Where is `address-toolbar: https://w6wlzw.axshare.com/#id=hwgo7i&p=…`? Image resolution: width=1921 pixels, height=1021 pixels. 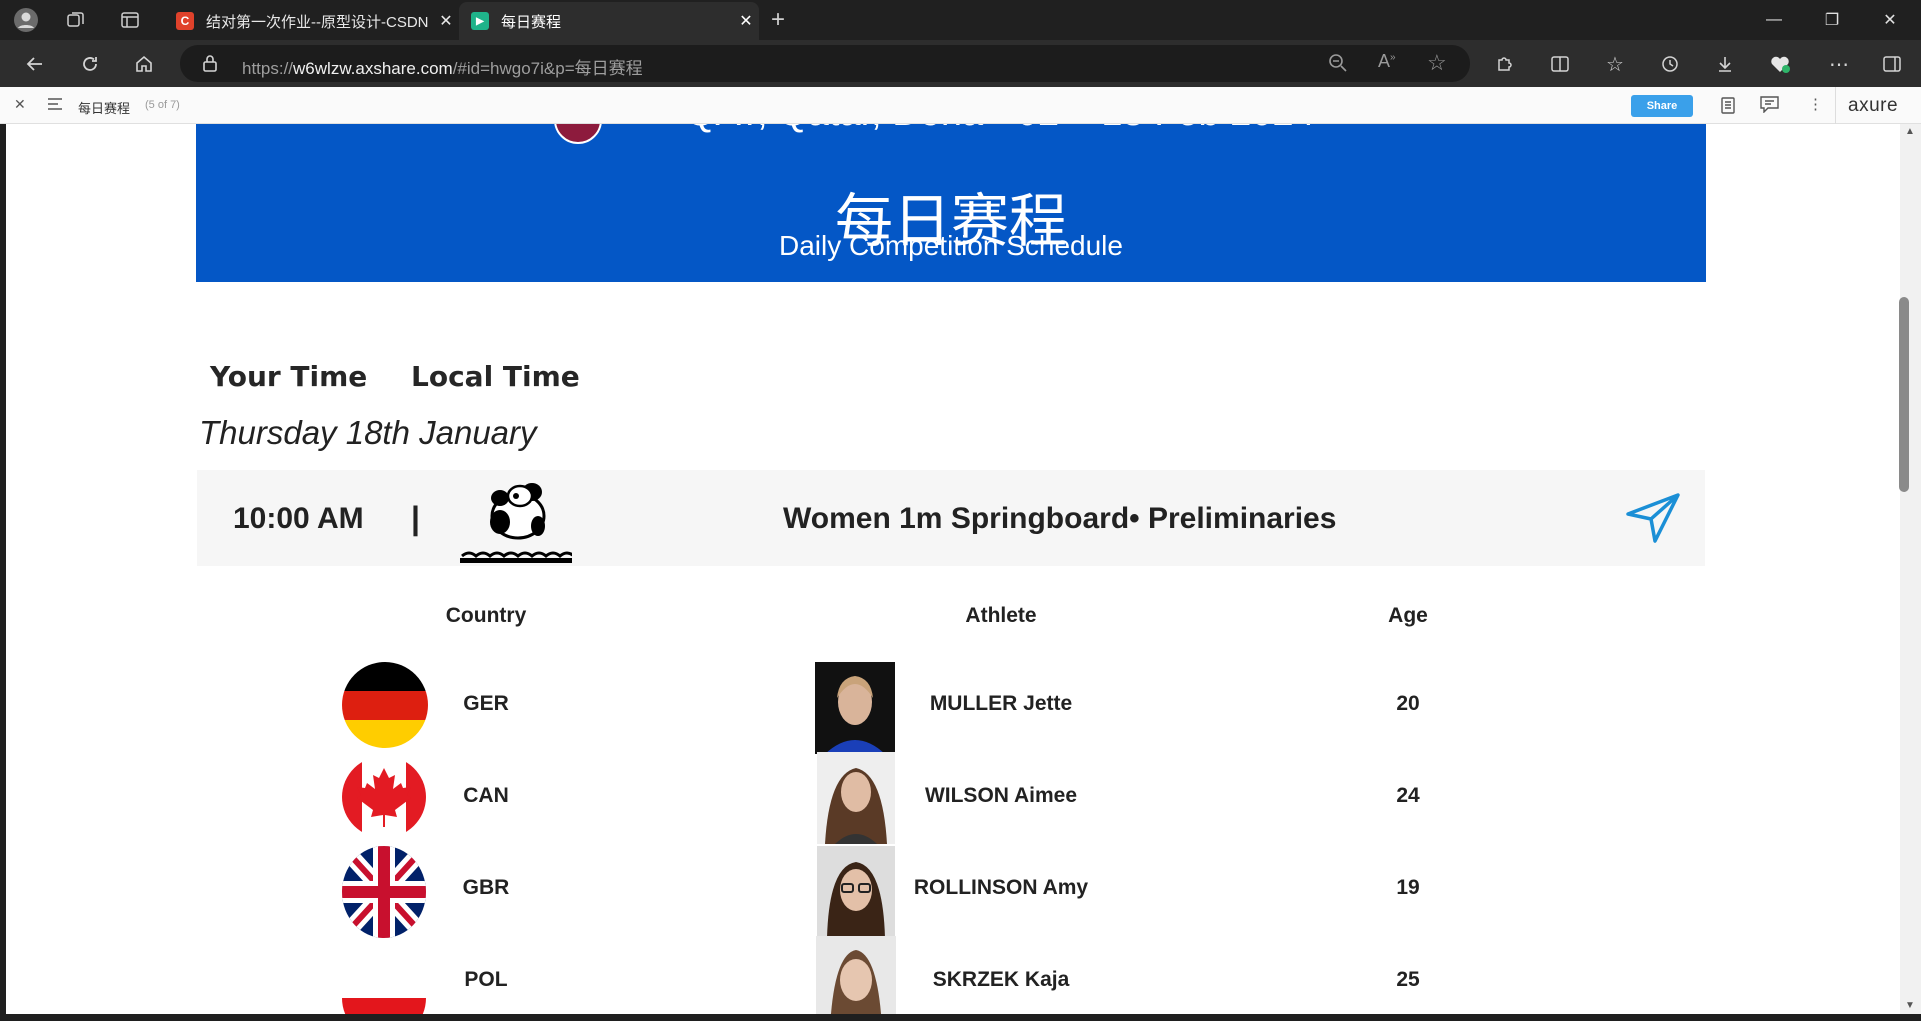
address-toolbar: https://w6wlzw.axshare.com/#id=hwgo7i&p=… is located at coordinates (960, 63).